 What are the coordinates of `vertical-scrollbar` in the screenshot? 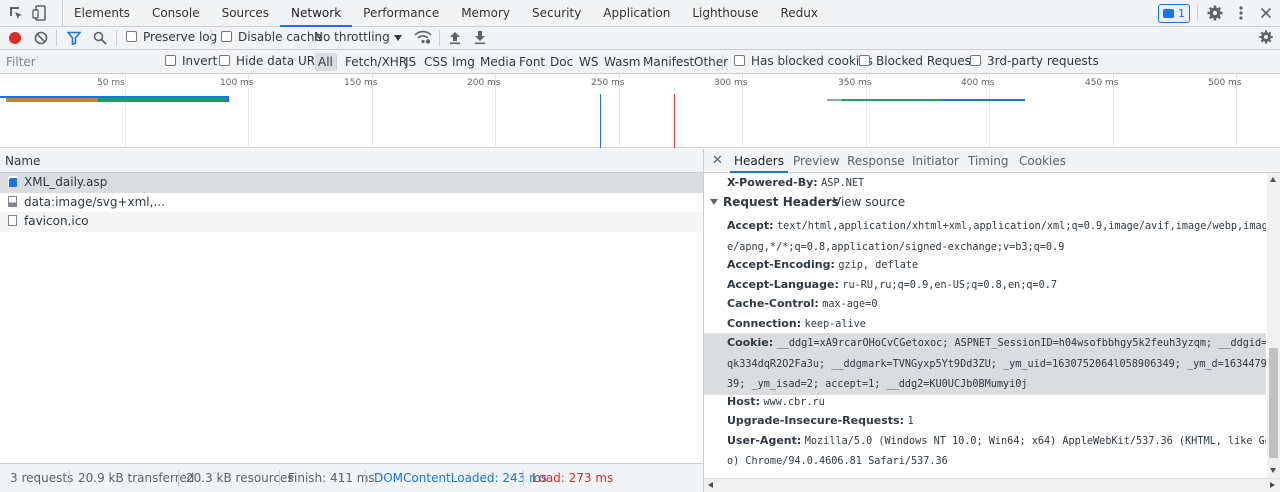 It's located at (1273, 325).